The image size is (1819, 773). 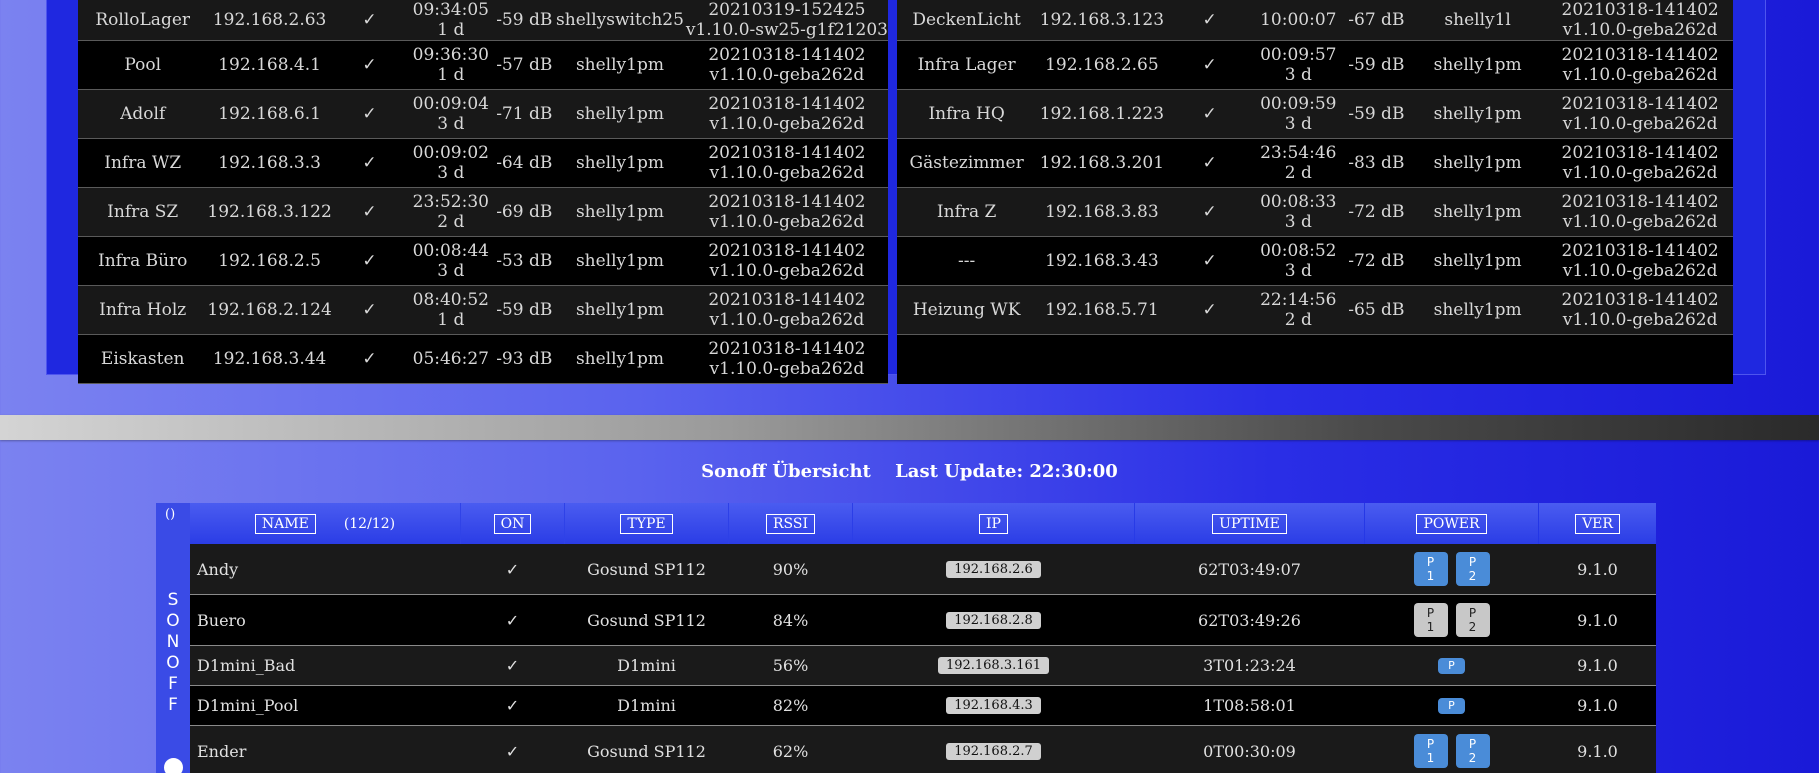 I want to click on shelly-cell-ip: 192.168.4.1, so click(x=269, y=65).